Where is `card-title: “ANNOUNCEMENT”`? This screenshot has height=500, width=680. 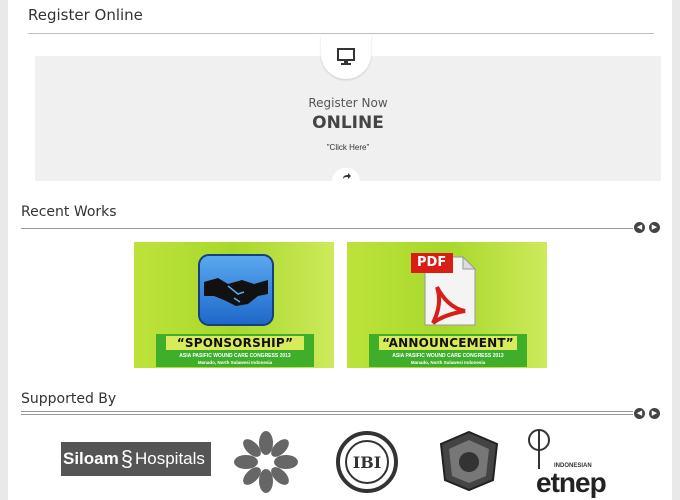 card-title: “ANNOUNCEMENT” is located at coordinates (448, 343).